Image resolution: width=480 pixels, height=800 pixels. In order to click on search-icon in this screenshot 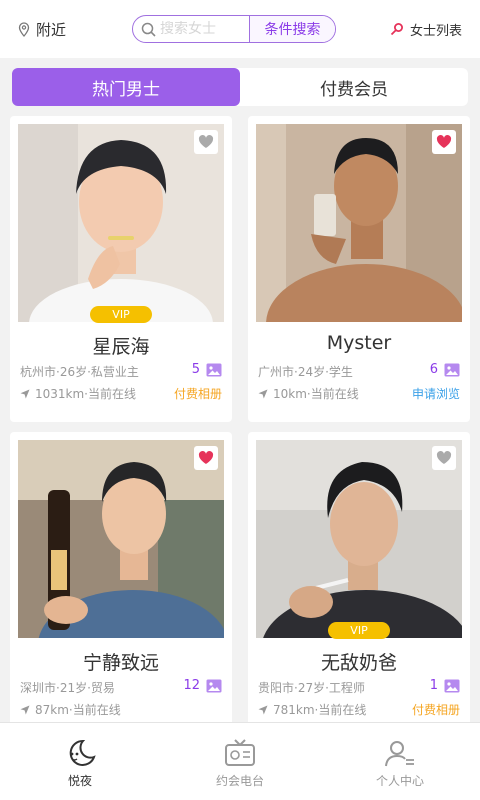, I will do `click(148, 29)`.